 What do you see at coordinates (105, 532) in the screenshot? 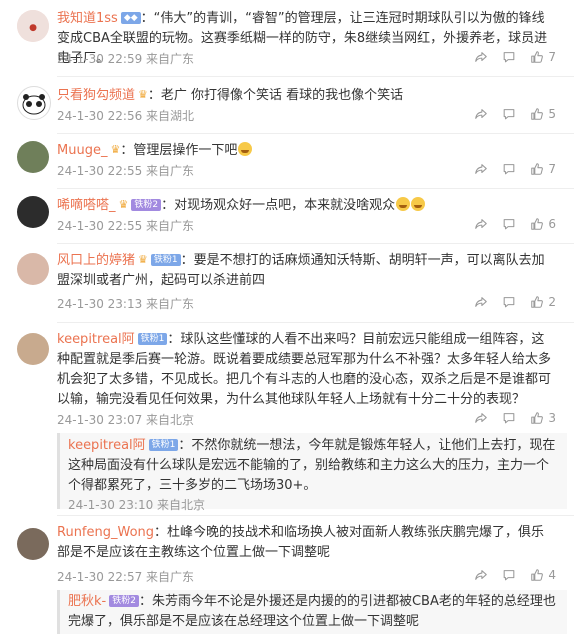
I see `user-name: Runfeng_Wong` at bounding box center [105, 532].